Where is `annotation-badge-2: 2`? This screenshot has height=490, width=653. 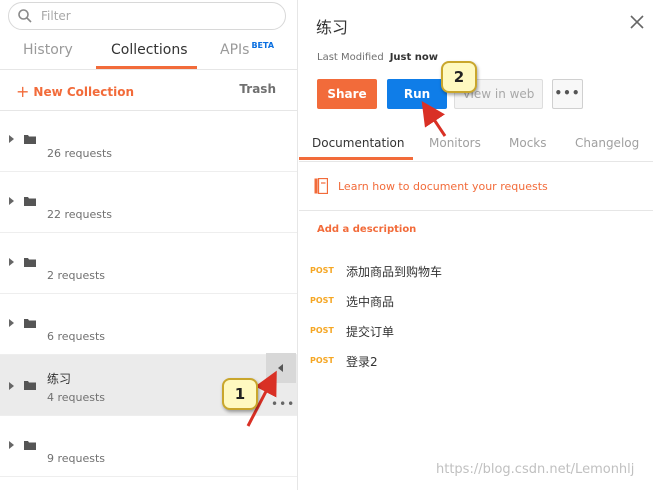 annotation-badge-2: 2 is located at coordinates (459, 77).